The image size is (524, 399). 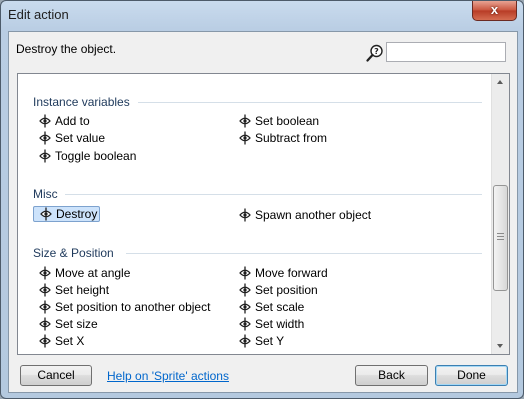 What do you see at coordinates (291, 273) in the screenshot?
I see `action-label: Move forward` at bounding box center [291, 273].